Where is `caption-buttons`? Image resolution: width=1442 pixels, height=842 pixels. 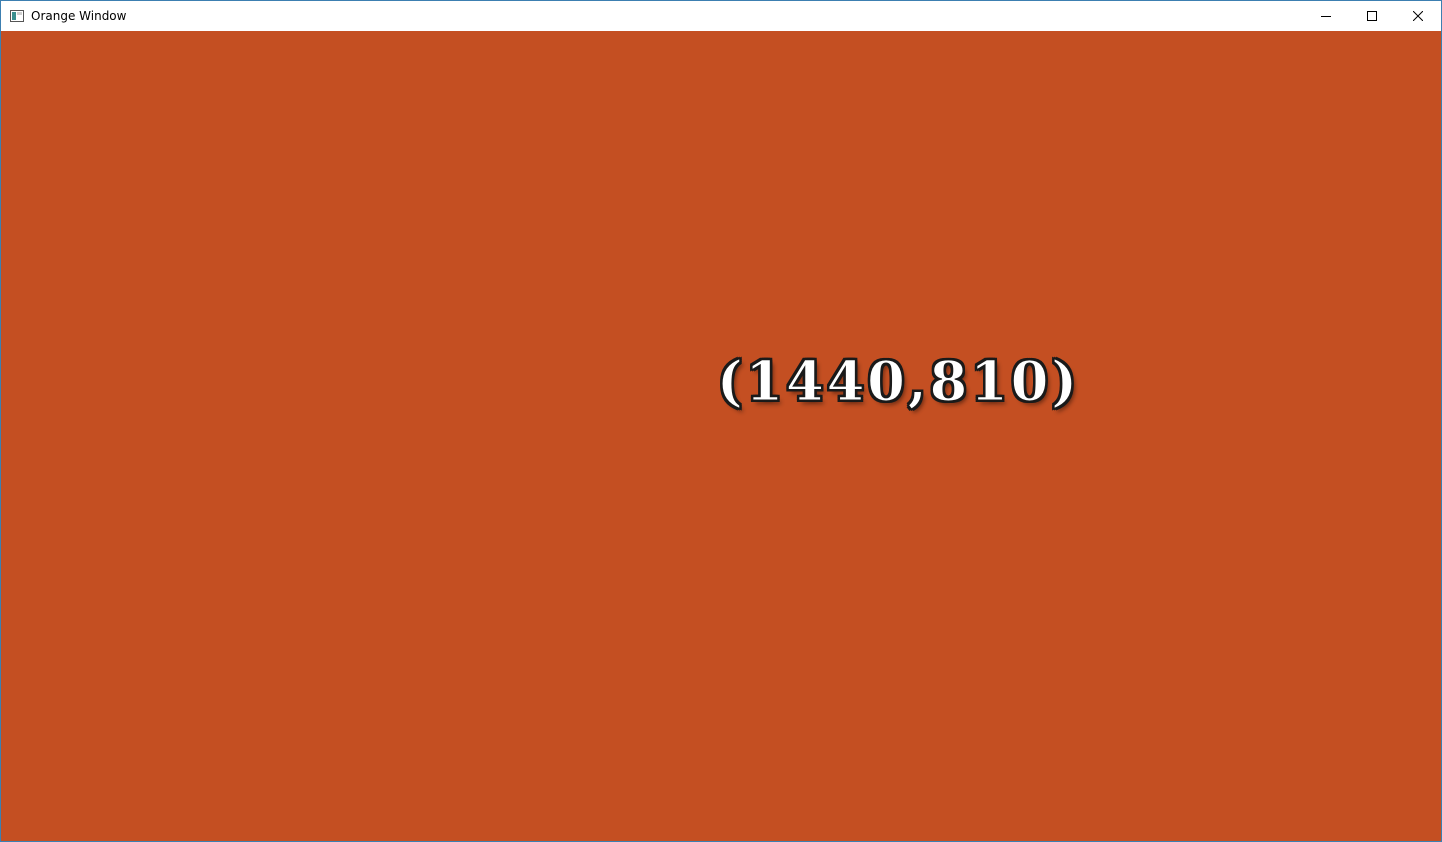
caption-buttons is located at coordinates (1372, 16).